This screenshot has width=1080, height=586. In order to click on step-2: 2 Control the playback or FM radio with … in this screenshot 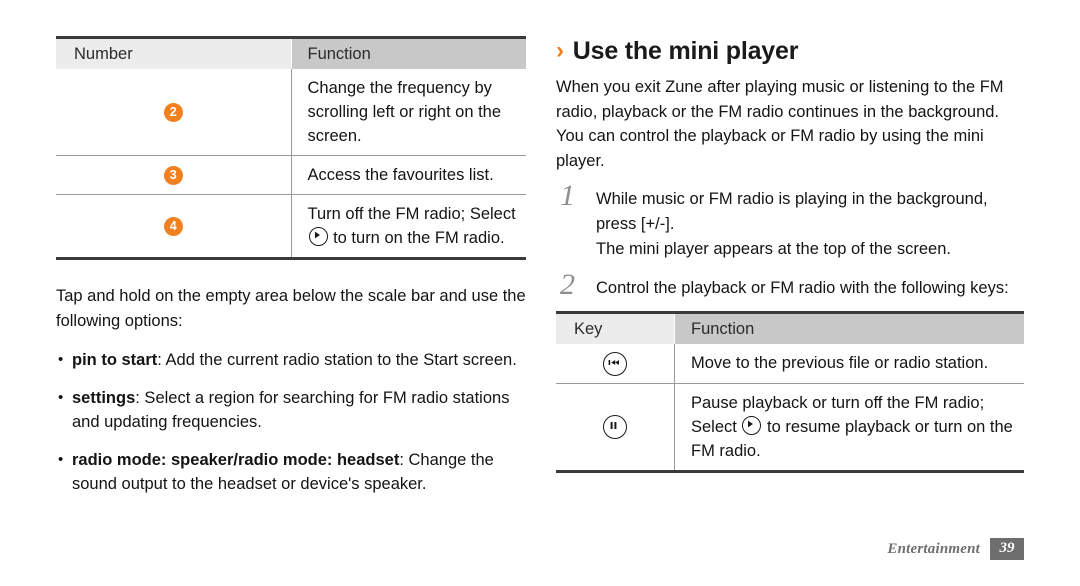, I will do `click(790, 285)`.